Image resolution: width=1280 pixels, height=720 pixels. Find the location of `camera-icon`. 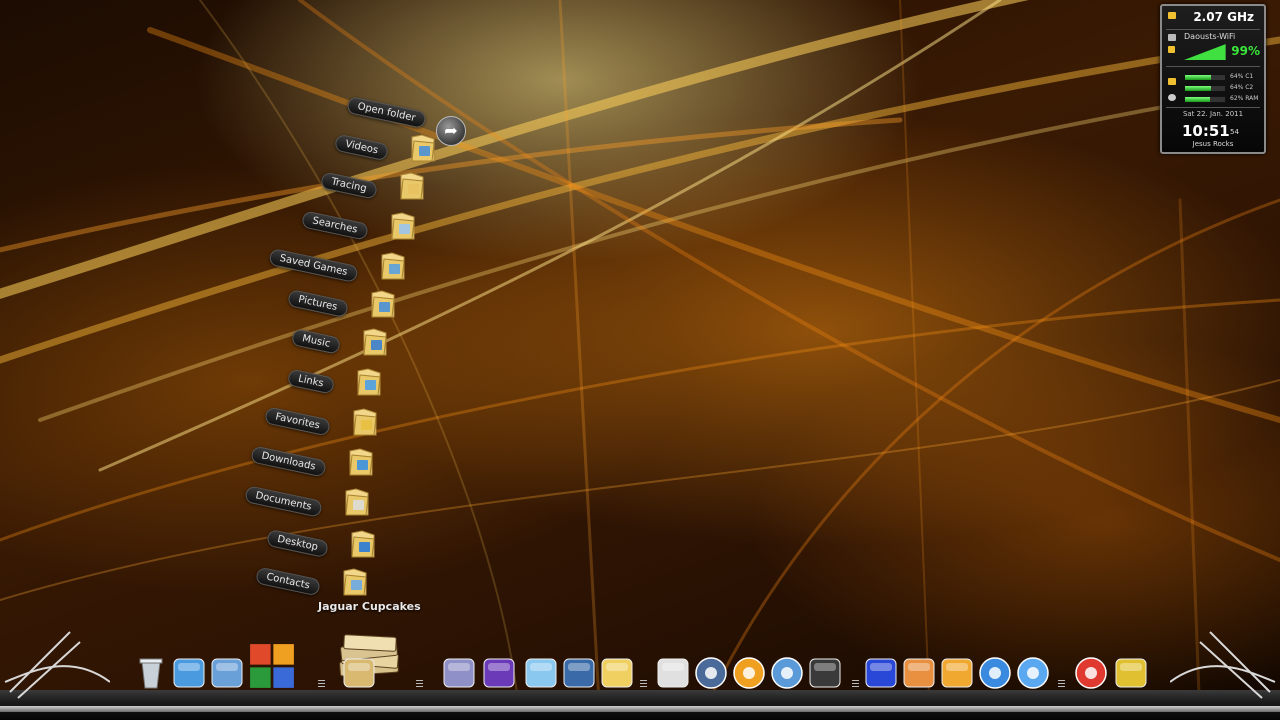

camera-icon is located at coordinates (825, 673).